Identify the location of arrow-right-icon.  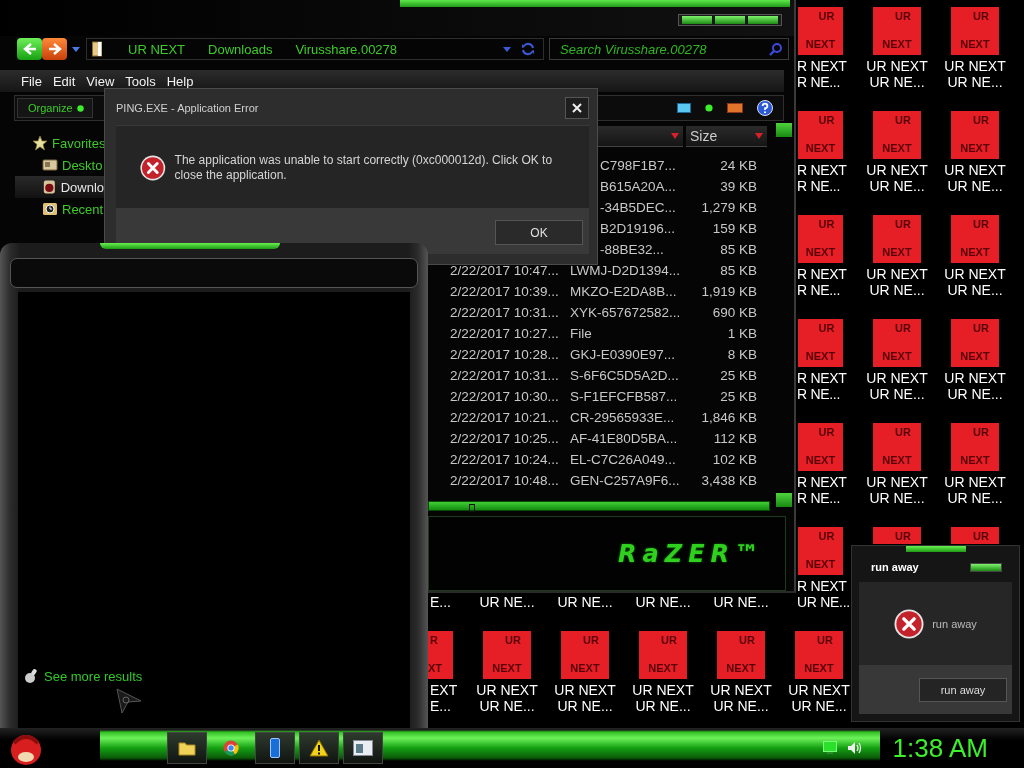
(54, 49).